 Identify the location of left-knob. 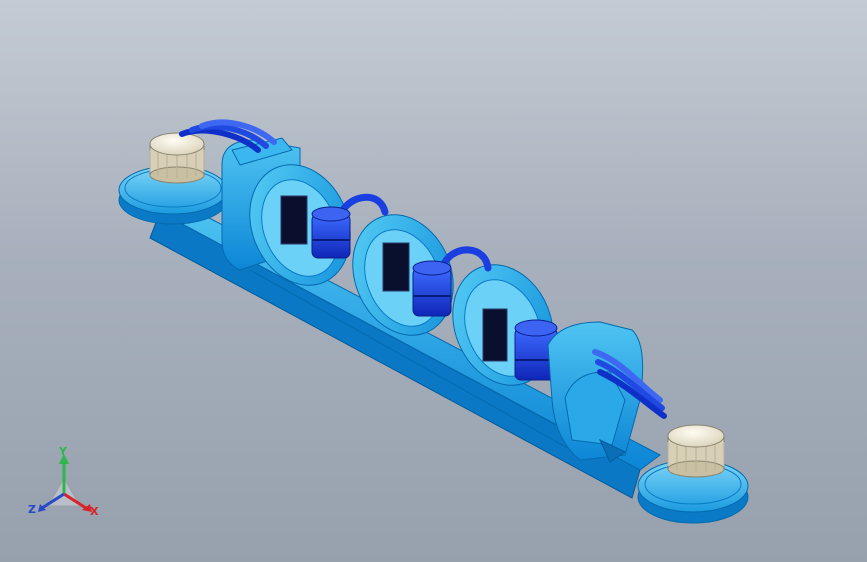
(177, 158).